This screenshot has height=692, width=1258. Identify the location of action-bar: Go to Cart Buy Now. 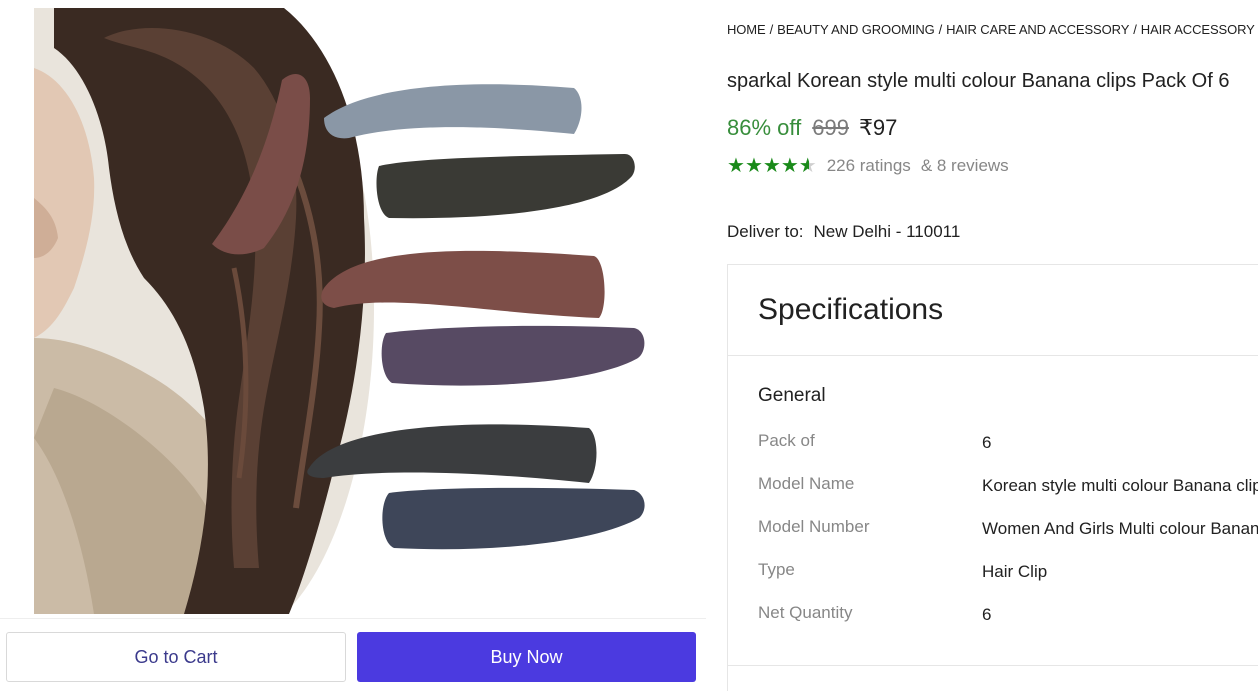
(353, 655).